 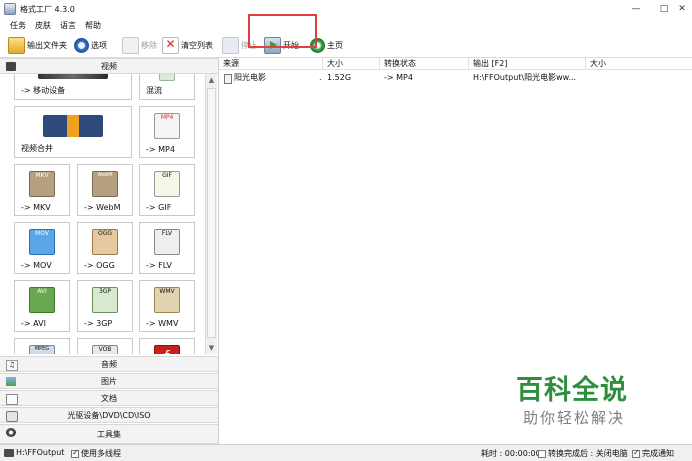 I want to click on col-output: 输出 [F2], so click(x=527, y=64).